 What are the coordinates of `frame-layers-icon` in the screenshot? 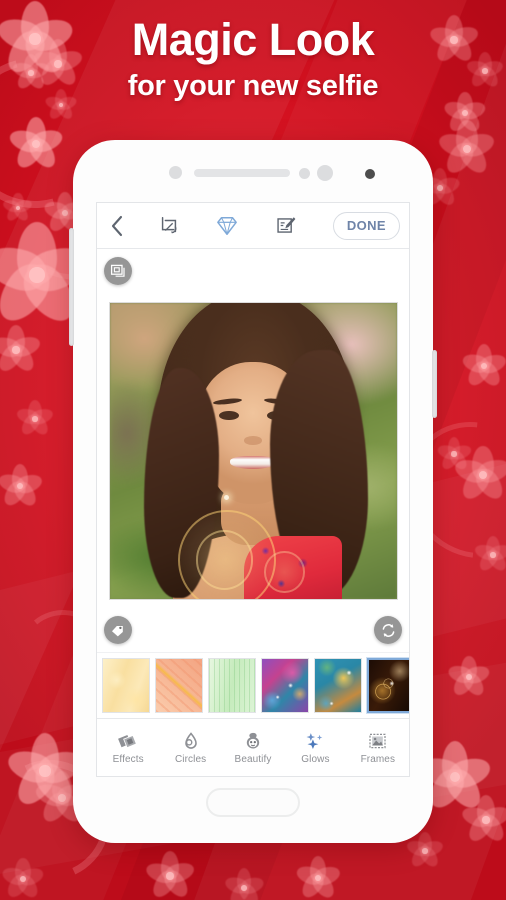 It's located at (117, 270).